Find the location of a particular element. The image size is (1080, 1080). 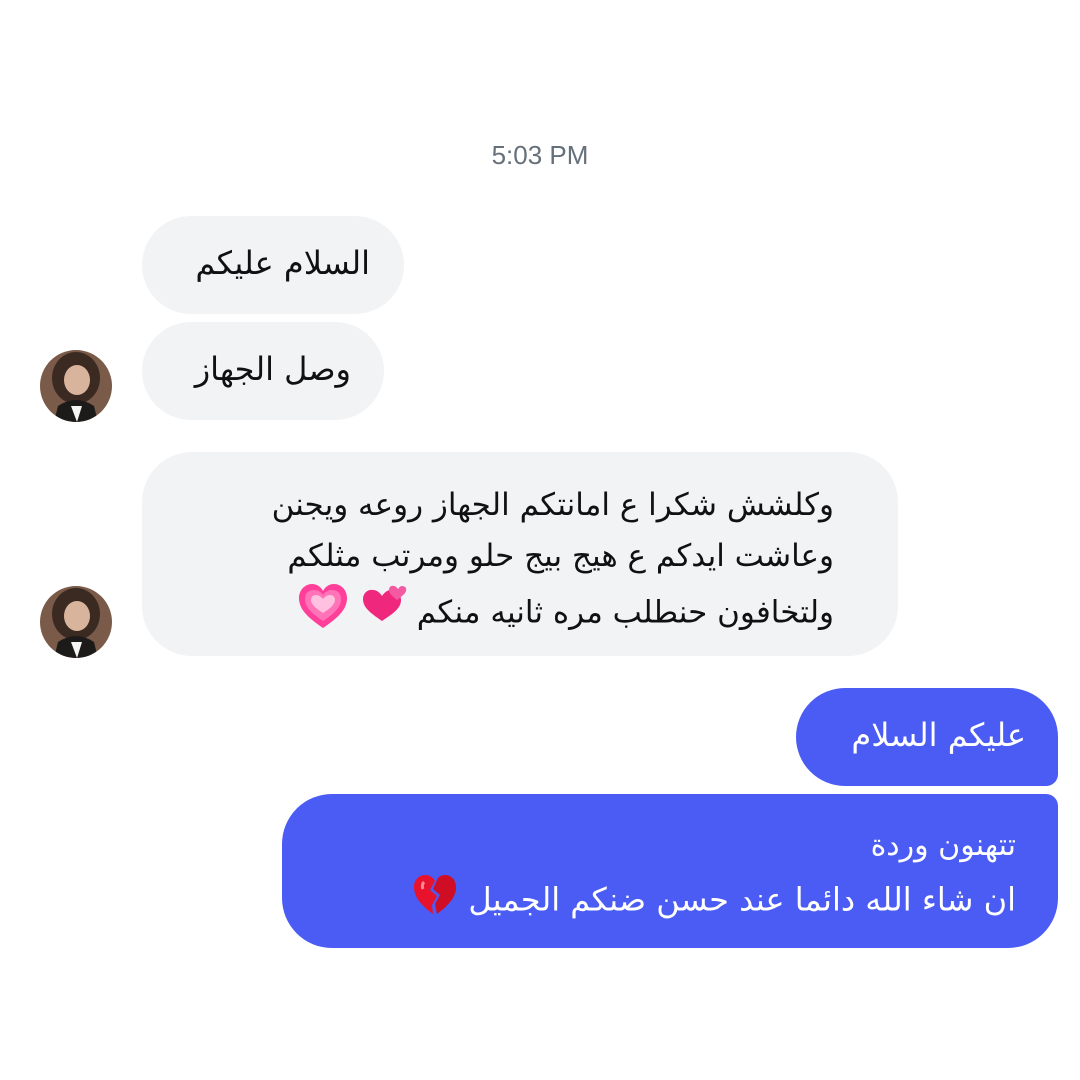

message-line-with-emoji: ان شاء الله دائما عند حسن ضنكم الجميل is located at coordinates (659, 901).